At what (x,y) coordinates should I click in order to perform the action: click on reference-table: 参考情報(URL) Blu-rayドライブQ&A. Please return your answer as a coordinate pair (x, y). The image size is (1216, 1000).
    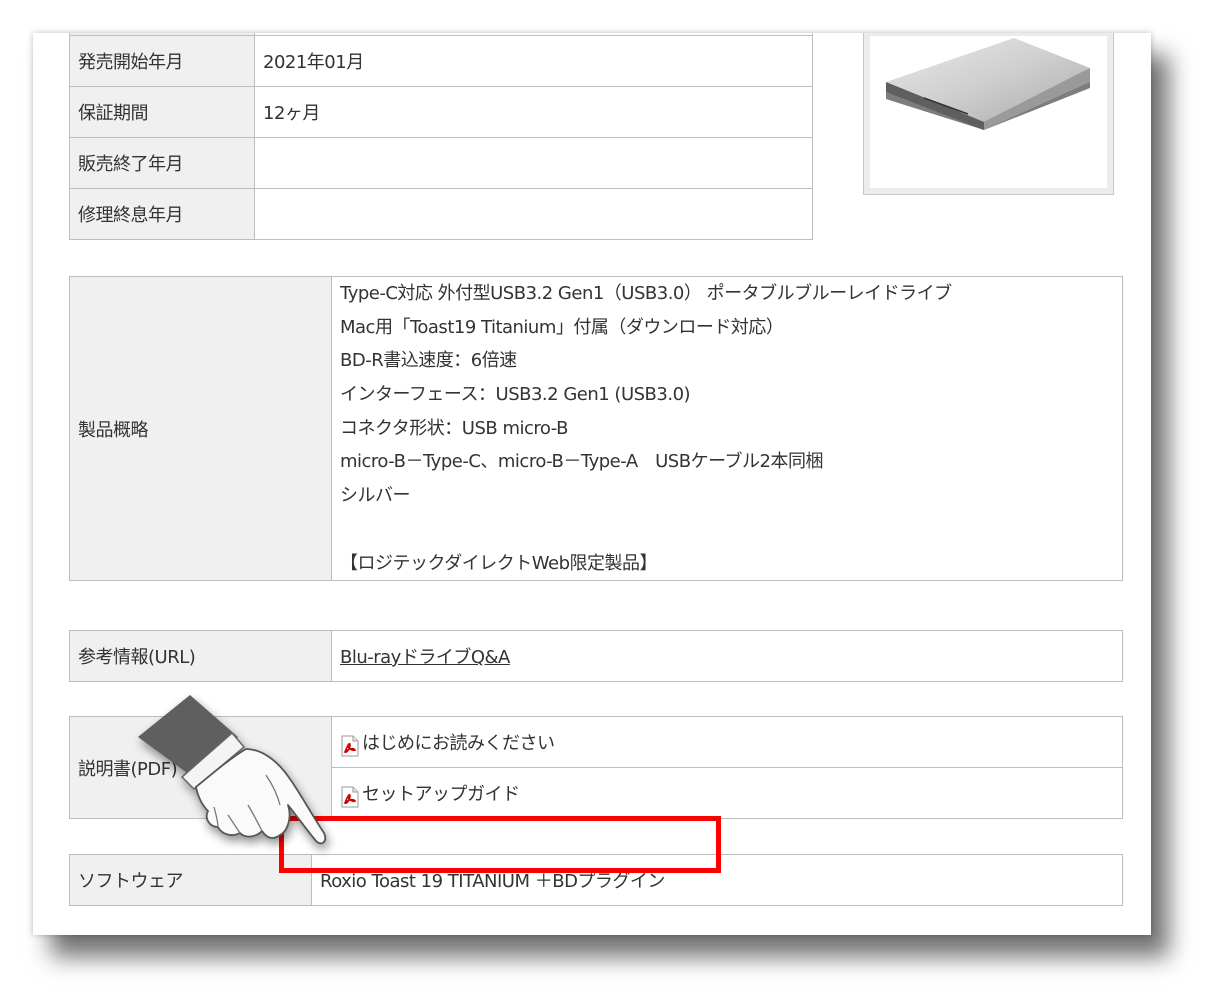
    Looking at the image, I should click on (596, 656).